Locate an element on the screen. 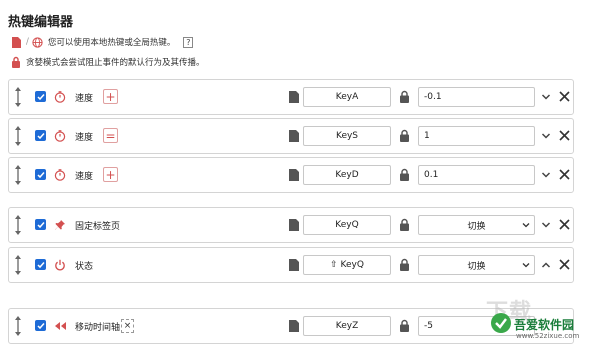  key-input: KeyZ is located at coordinates (347, 326).